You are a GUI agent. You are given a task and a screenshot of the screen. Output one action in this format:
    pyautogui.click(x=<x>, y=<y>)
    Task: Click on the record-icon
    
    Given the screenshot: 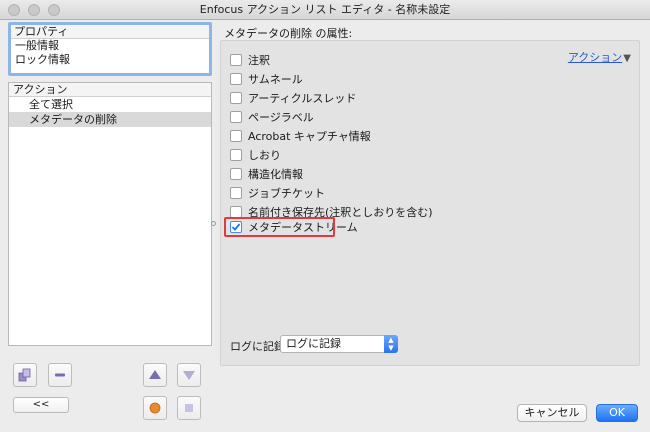 What is the action you would take?
    pyautogui.click(x=155, y=408)
    